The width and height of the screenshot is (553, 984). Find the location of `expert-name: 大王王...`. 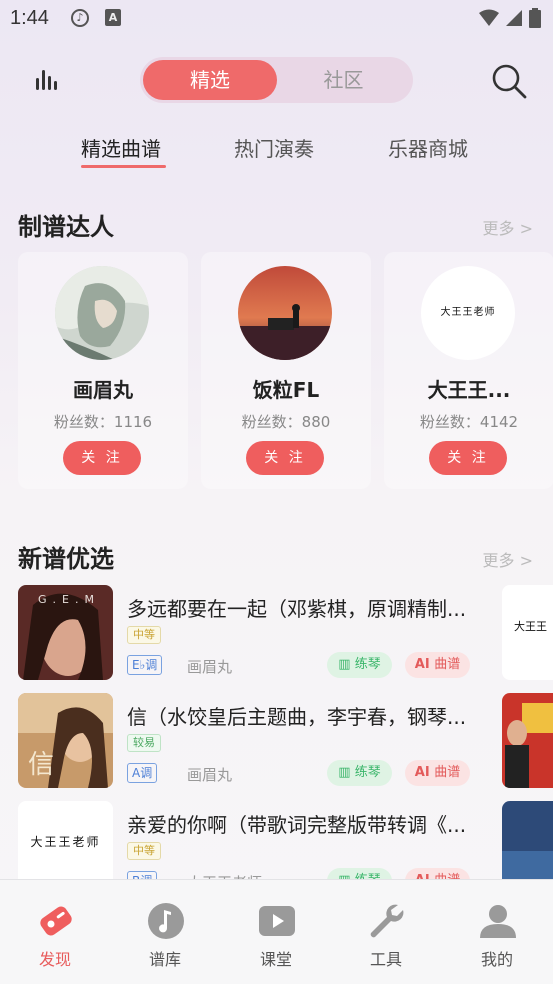

expert-name: 大王王... is located at coordinates (469, 390).